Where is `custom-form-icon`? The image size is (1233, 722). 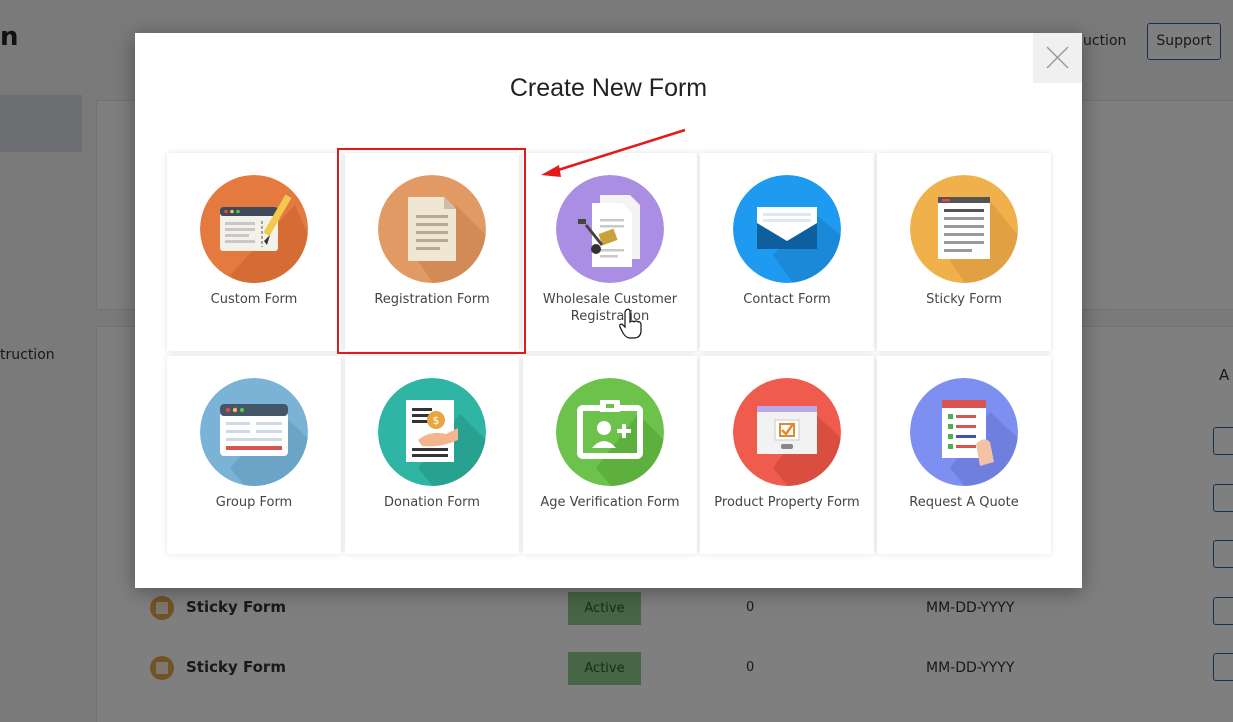
custom-form-icon is located at coordinates (254, 229).